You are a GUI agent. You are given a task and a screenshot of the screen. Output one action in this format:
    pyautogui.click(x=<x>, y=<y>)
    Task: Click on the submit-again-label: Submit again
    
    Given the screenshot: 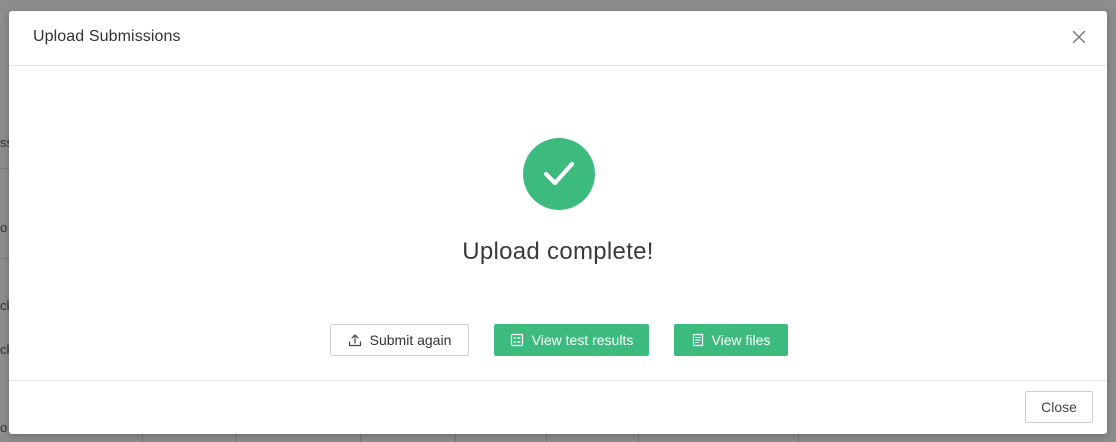 What is the action you would take?
    pyautogui.click(x=410, y=340)
    